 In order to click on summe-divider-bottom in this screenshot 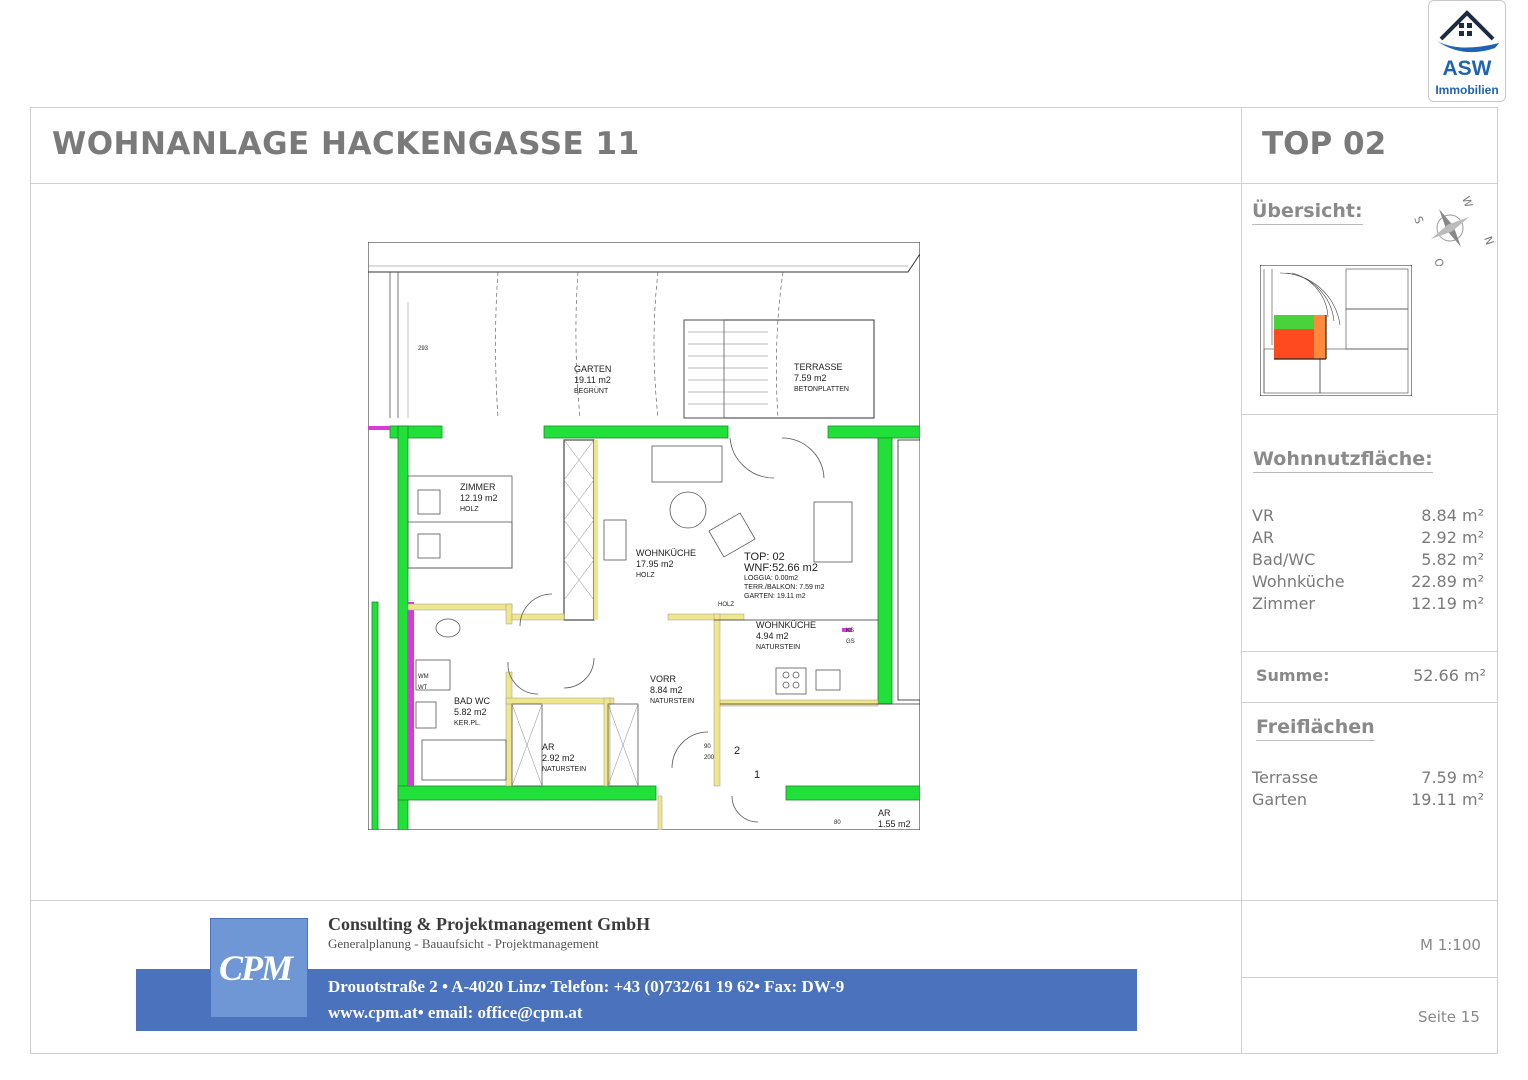, I will do `click(1369, 702)`.